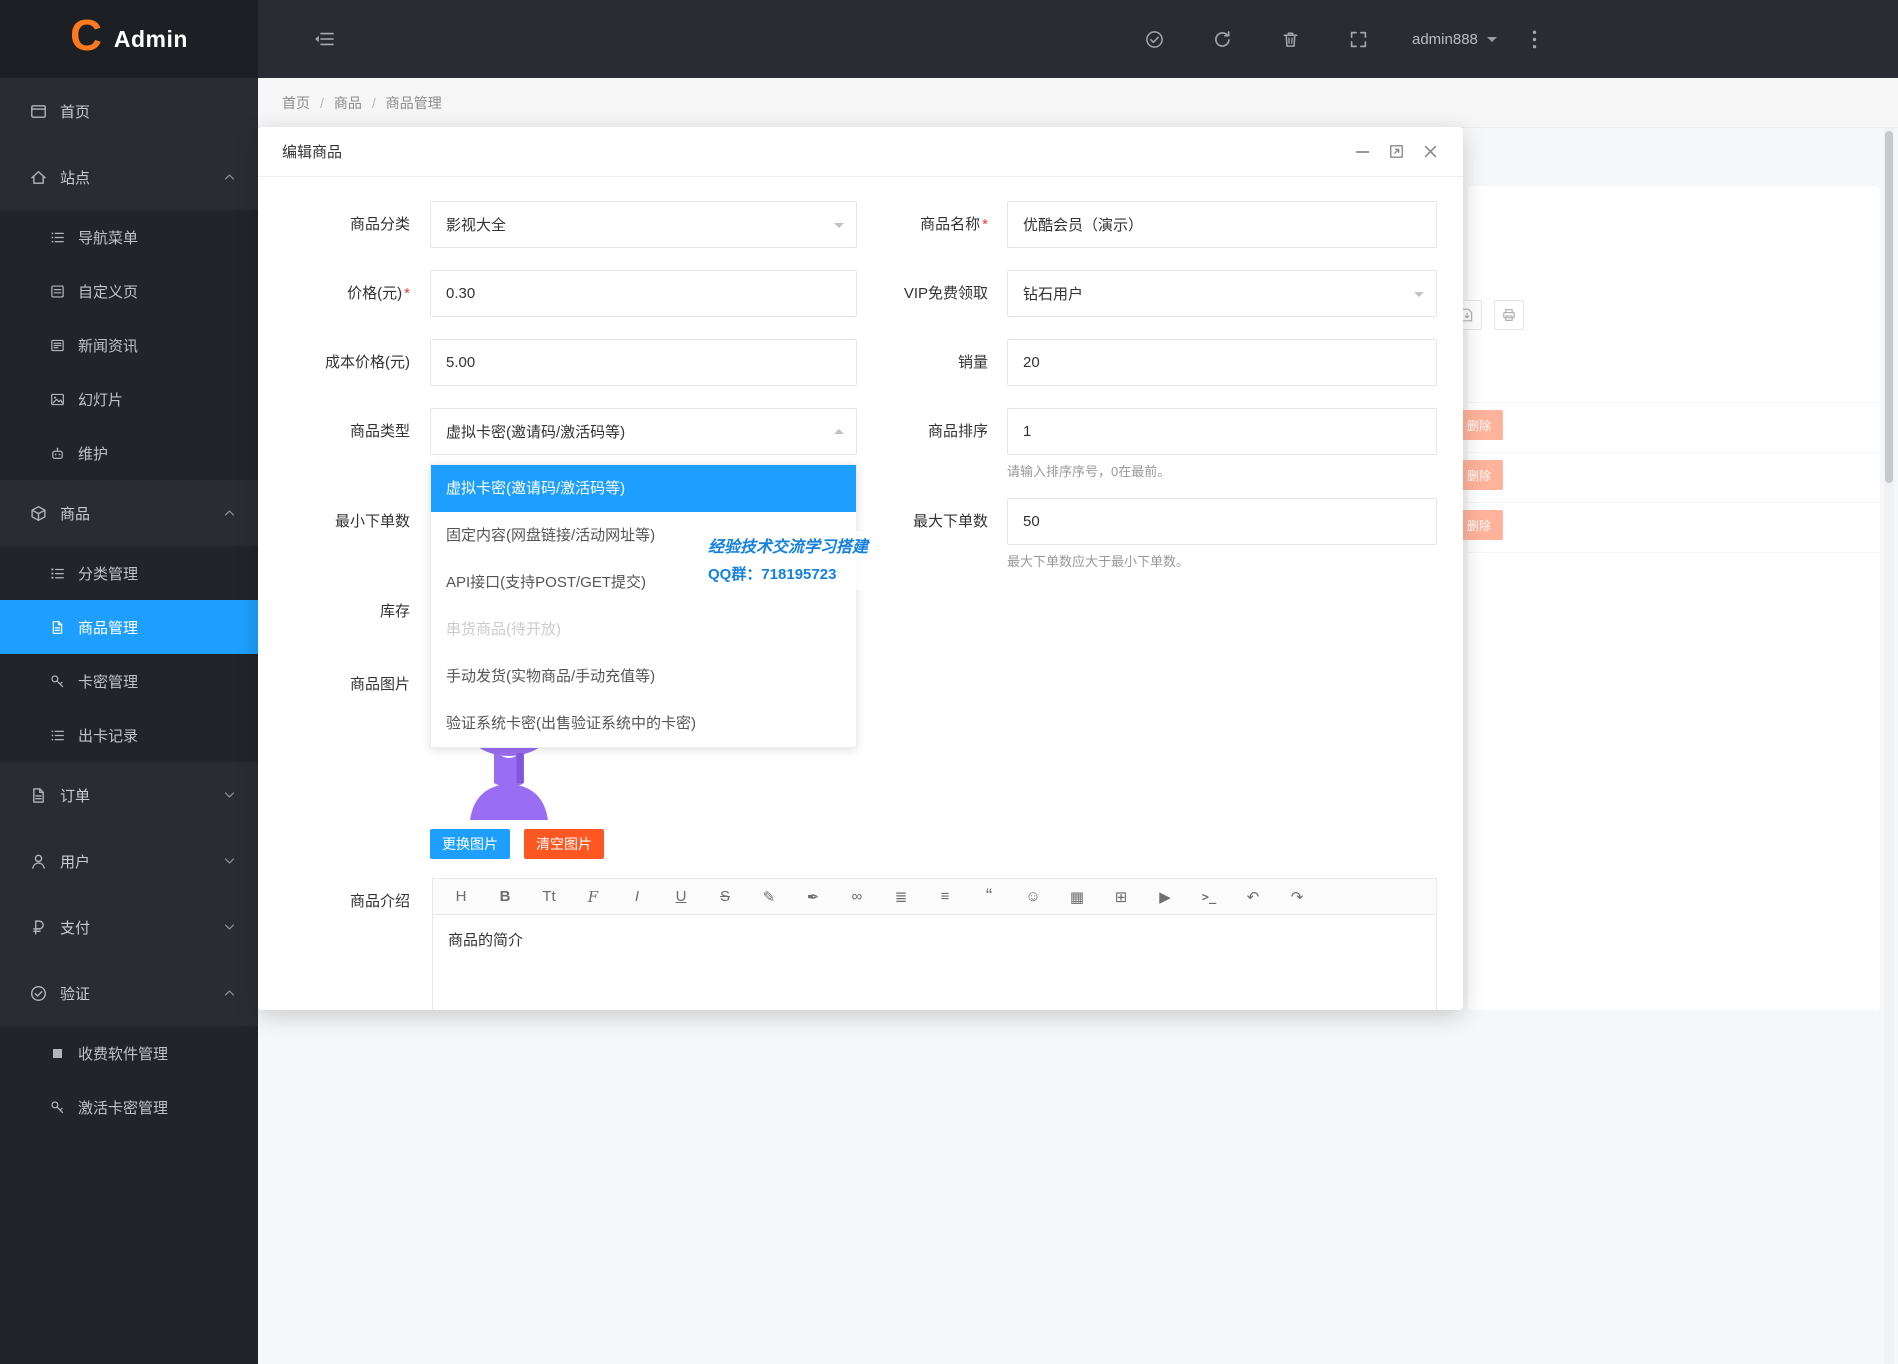 This screenshot has height=1364, width=1898. Describe the element at coordinates (1089, 471) in the screenshot. I see `sort-hint: 请输入排序序号，0在最前。` at that location.